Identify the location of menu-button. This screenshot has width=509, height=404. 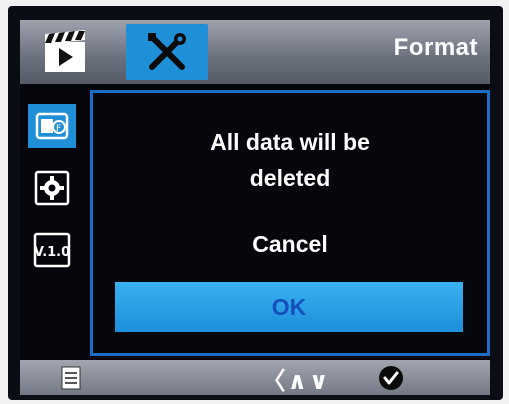
(71, 378).